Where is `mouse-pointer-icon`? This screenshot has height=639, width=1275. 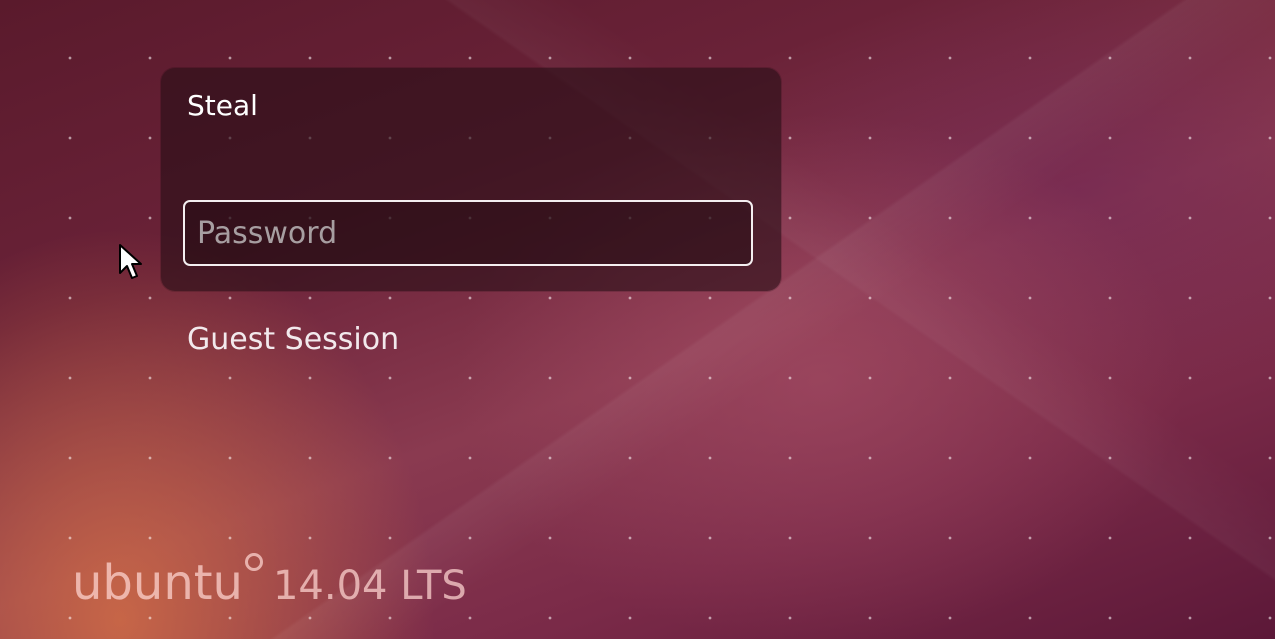
mouse-pointer-icon is located at coordinates (130, 261).